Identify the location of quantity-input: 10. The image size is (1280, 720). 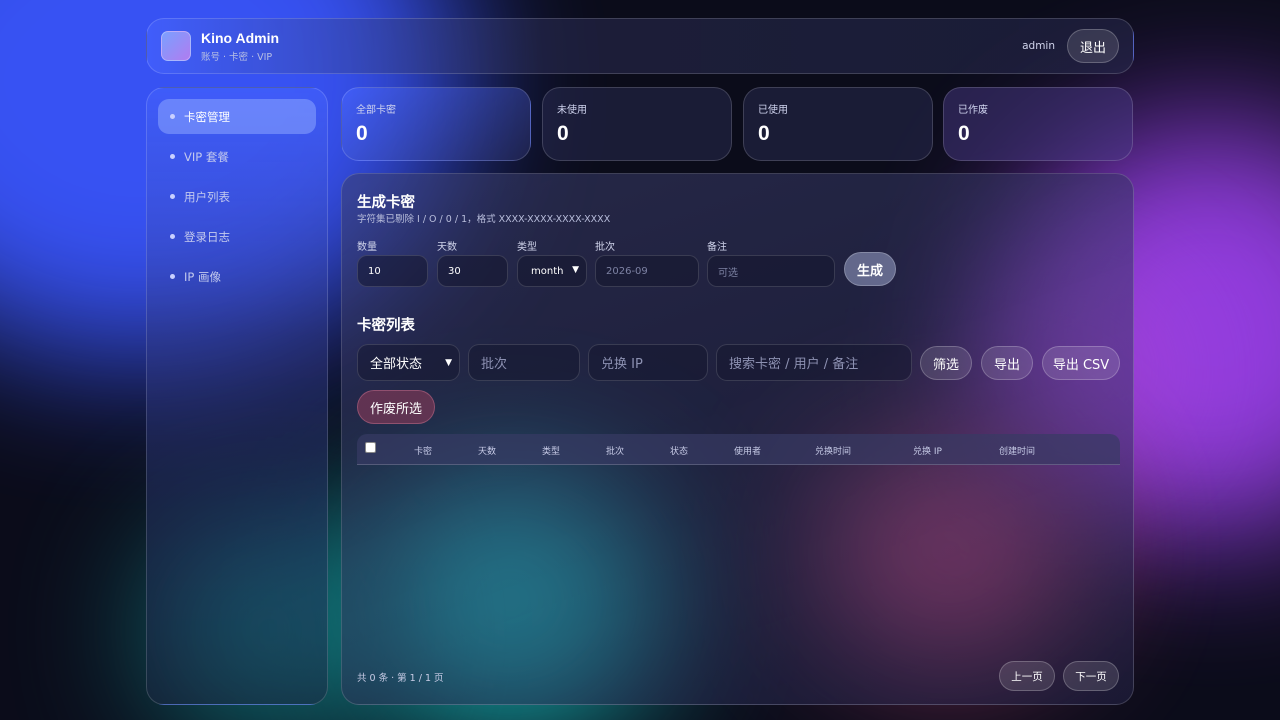
(392, 271).